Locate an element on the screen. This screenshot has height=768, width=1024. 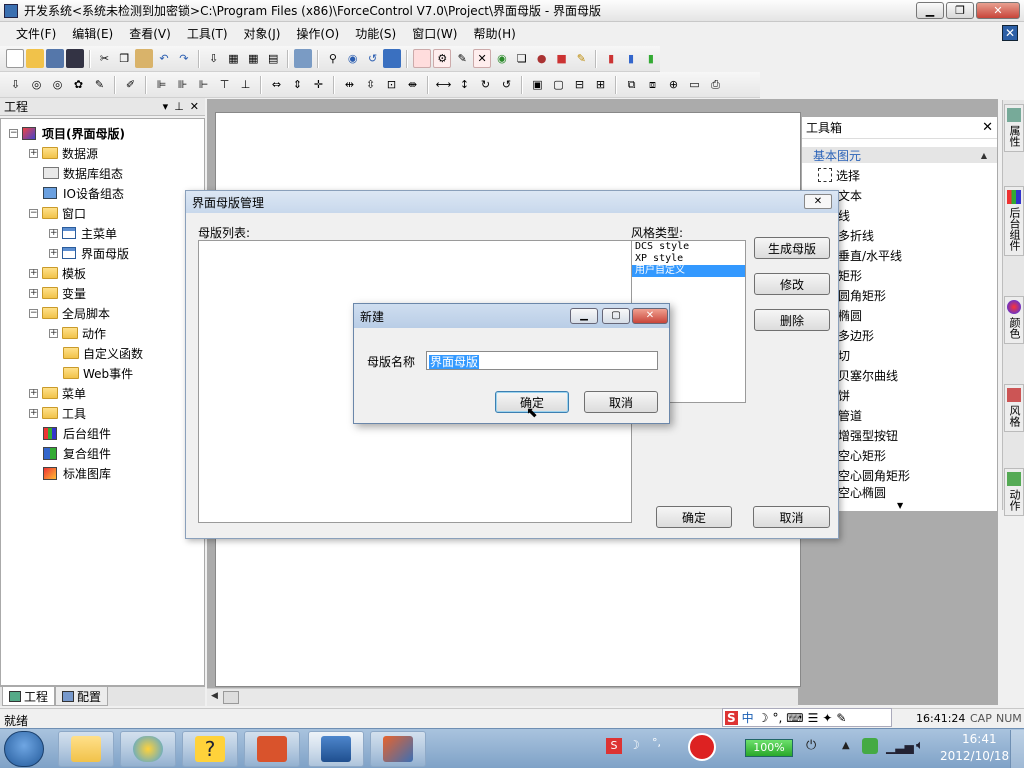
ime-keyboard-icon: ⌨ is located at coordinates (794, 718).